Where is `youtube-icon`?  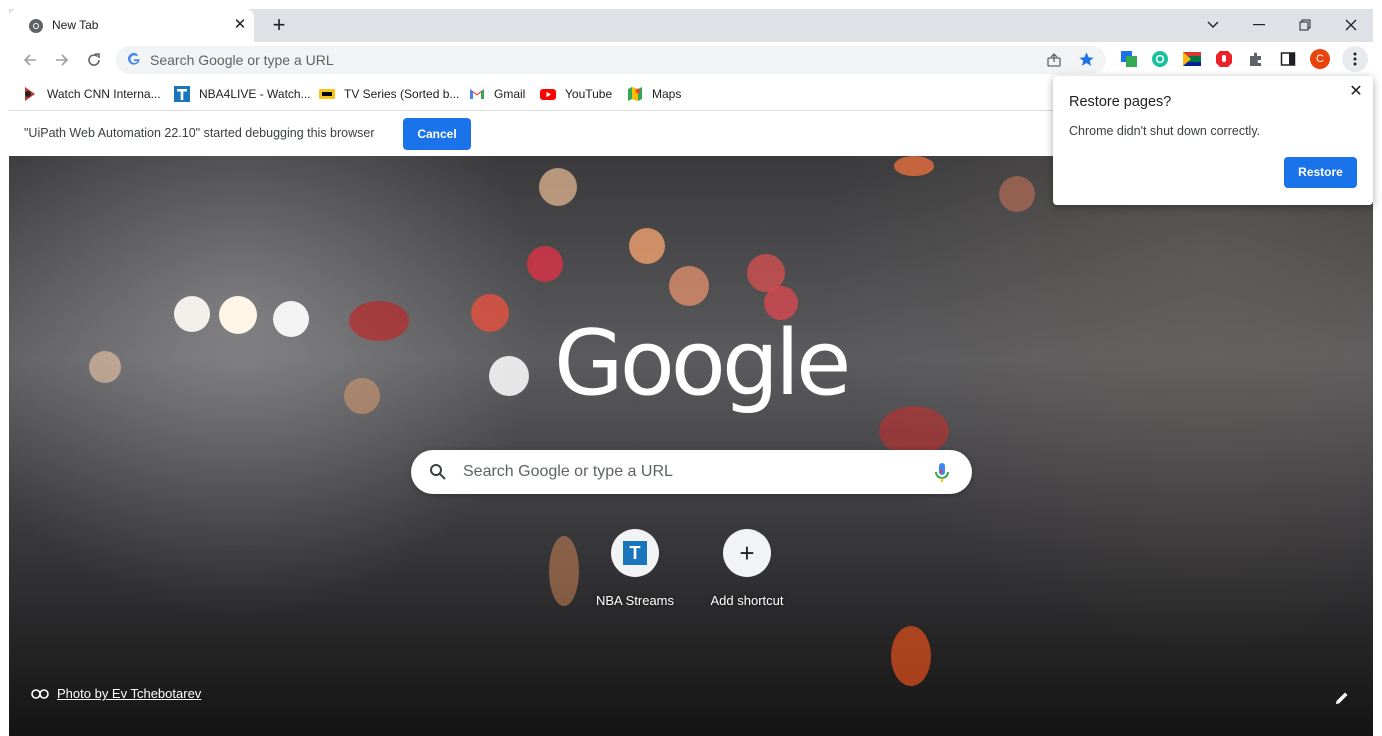 youtube-icon is located at coordinates (548, 94).